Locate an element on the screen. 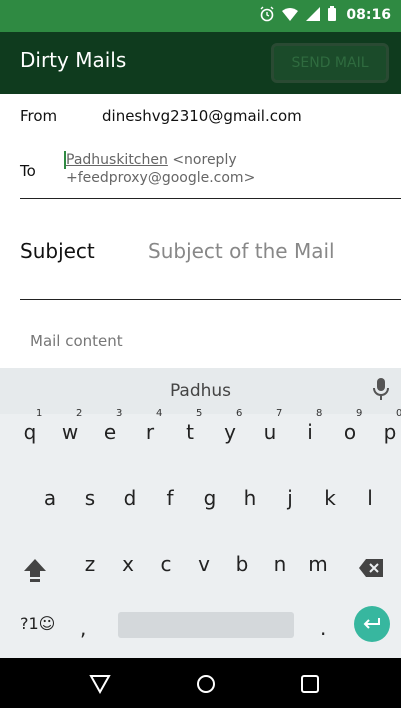 This screenshot has height=708, width=401. enter-key is located at coordinates (372, 624).